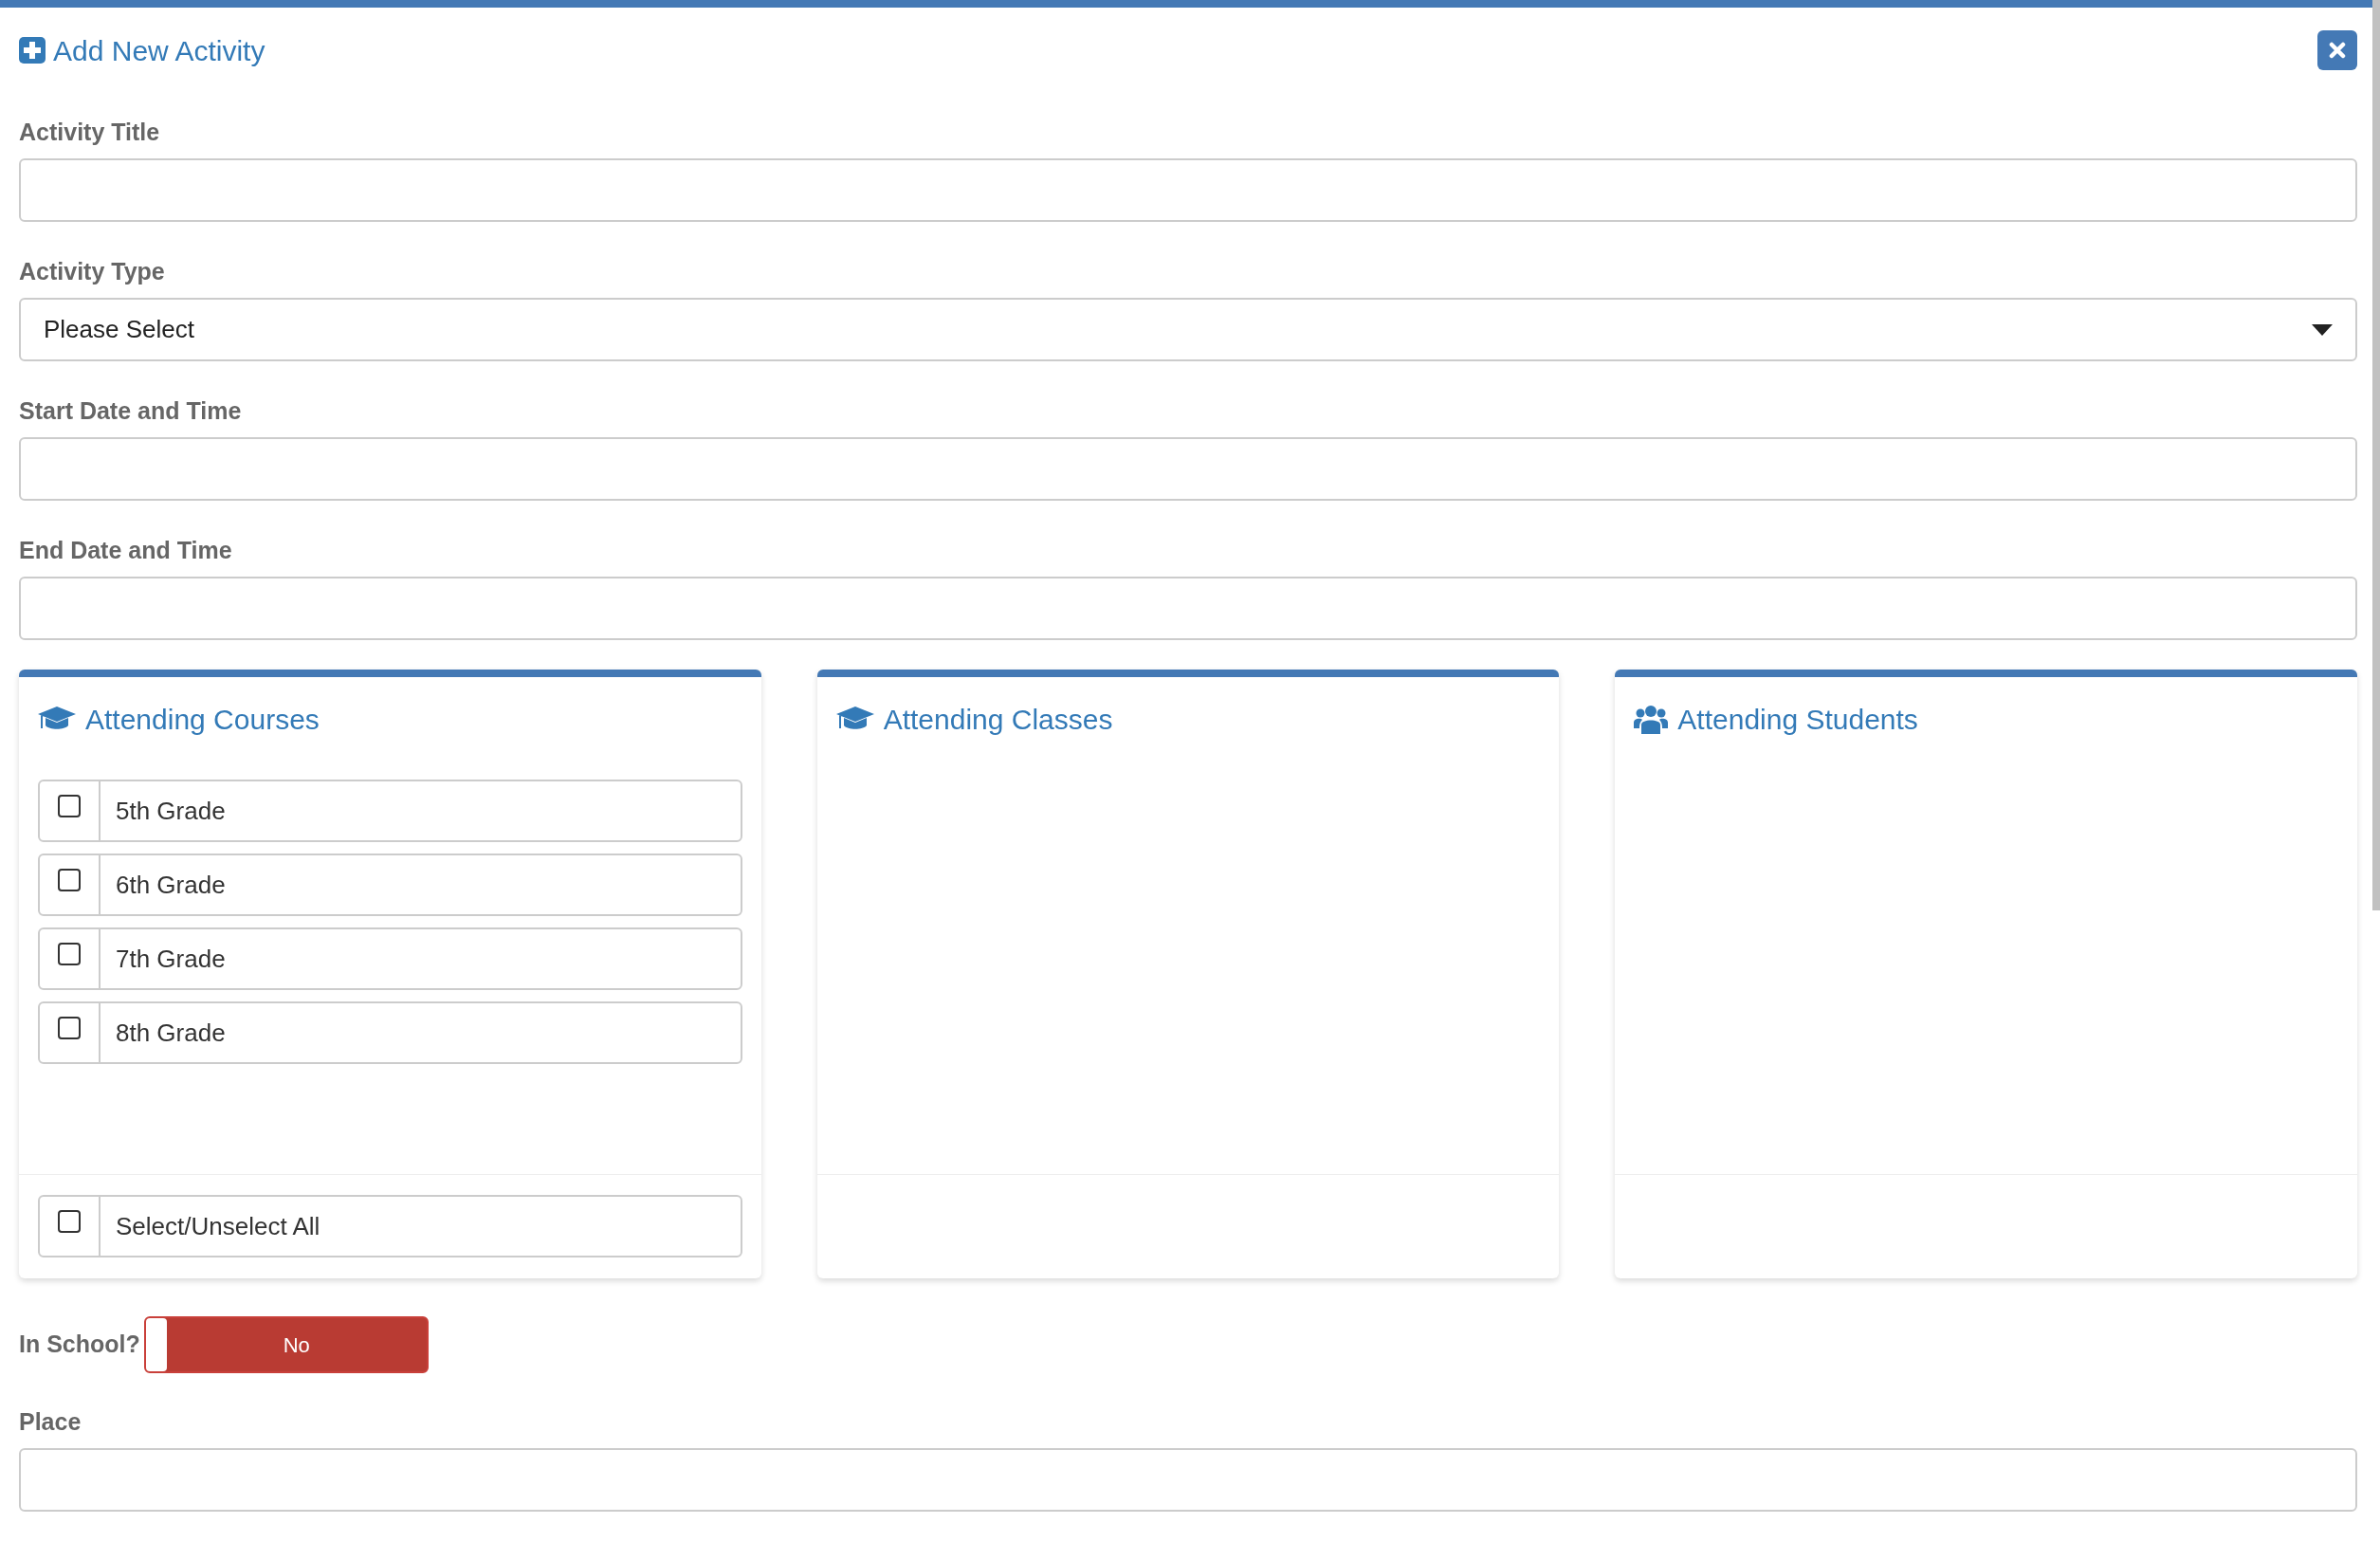 The width and height of the screenshot is (2380, 1542). I want to click on toggle-switch: No, so click(286, 1344).